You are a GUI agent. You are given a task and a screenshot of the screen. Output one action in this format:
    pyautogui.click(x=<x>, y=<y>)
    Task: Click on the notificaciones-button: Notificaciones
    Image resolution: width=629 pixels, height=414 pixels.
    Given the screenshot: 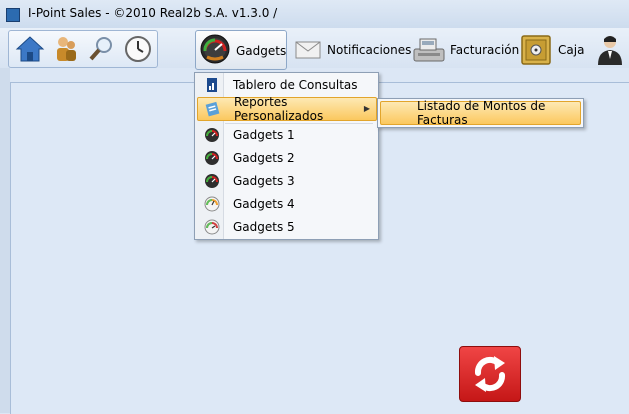 What is the action you would take?
    pyautogui.click(x=352, y=50)
    